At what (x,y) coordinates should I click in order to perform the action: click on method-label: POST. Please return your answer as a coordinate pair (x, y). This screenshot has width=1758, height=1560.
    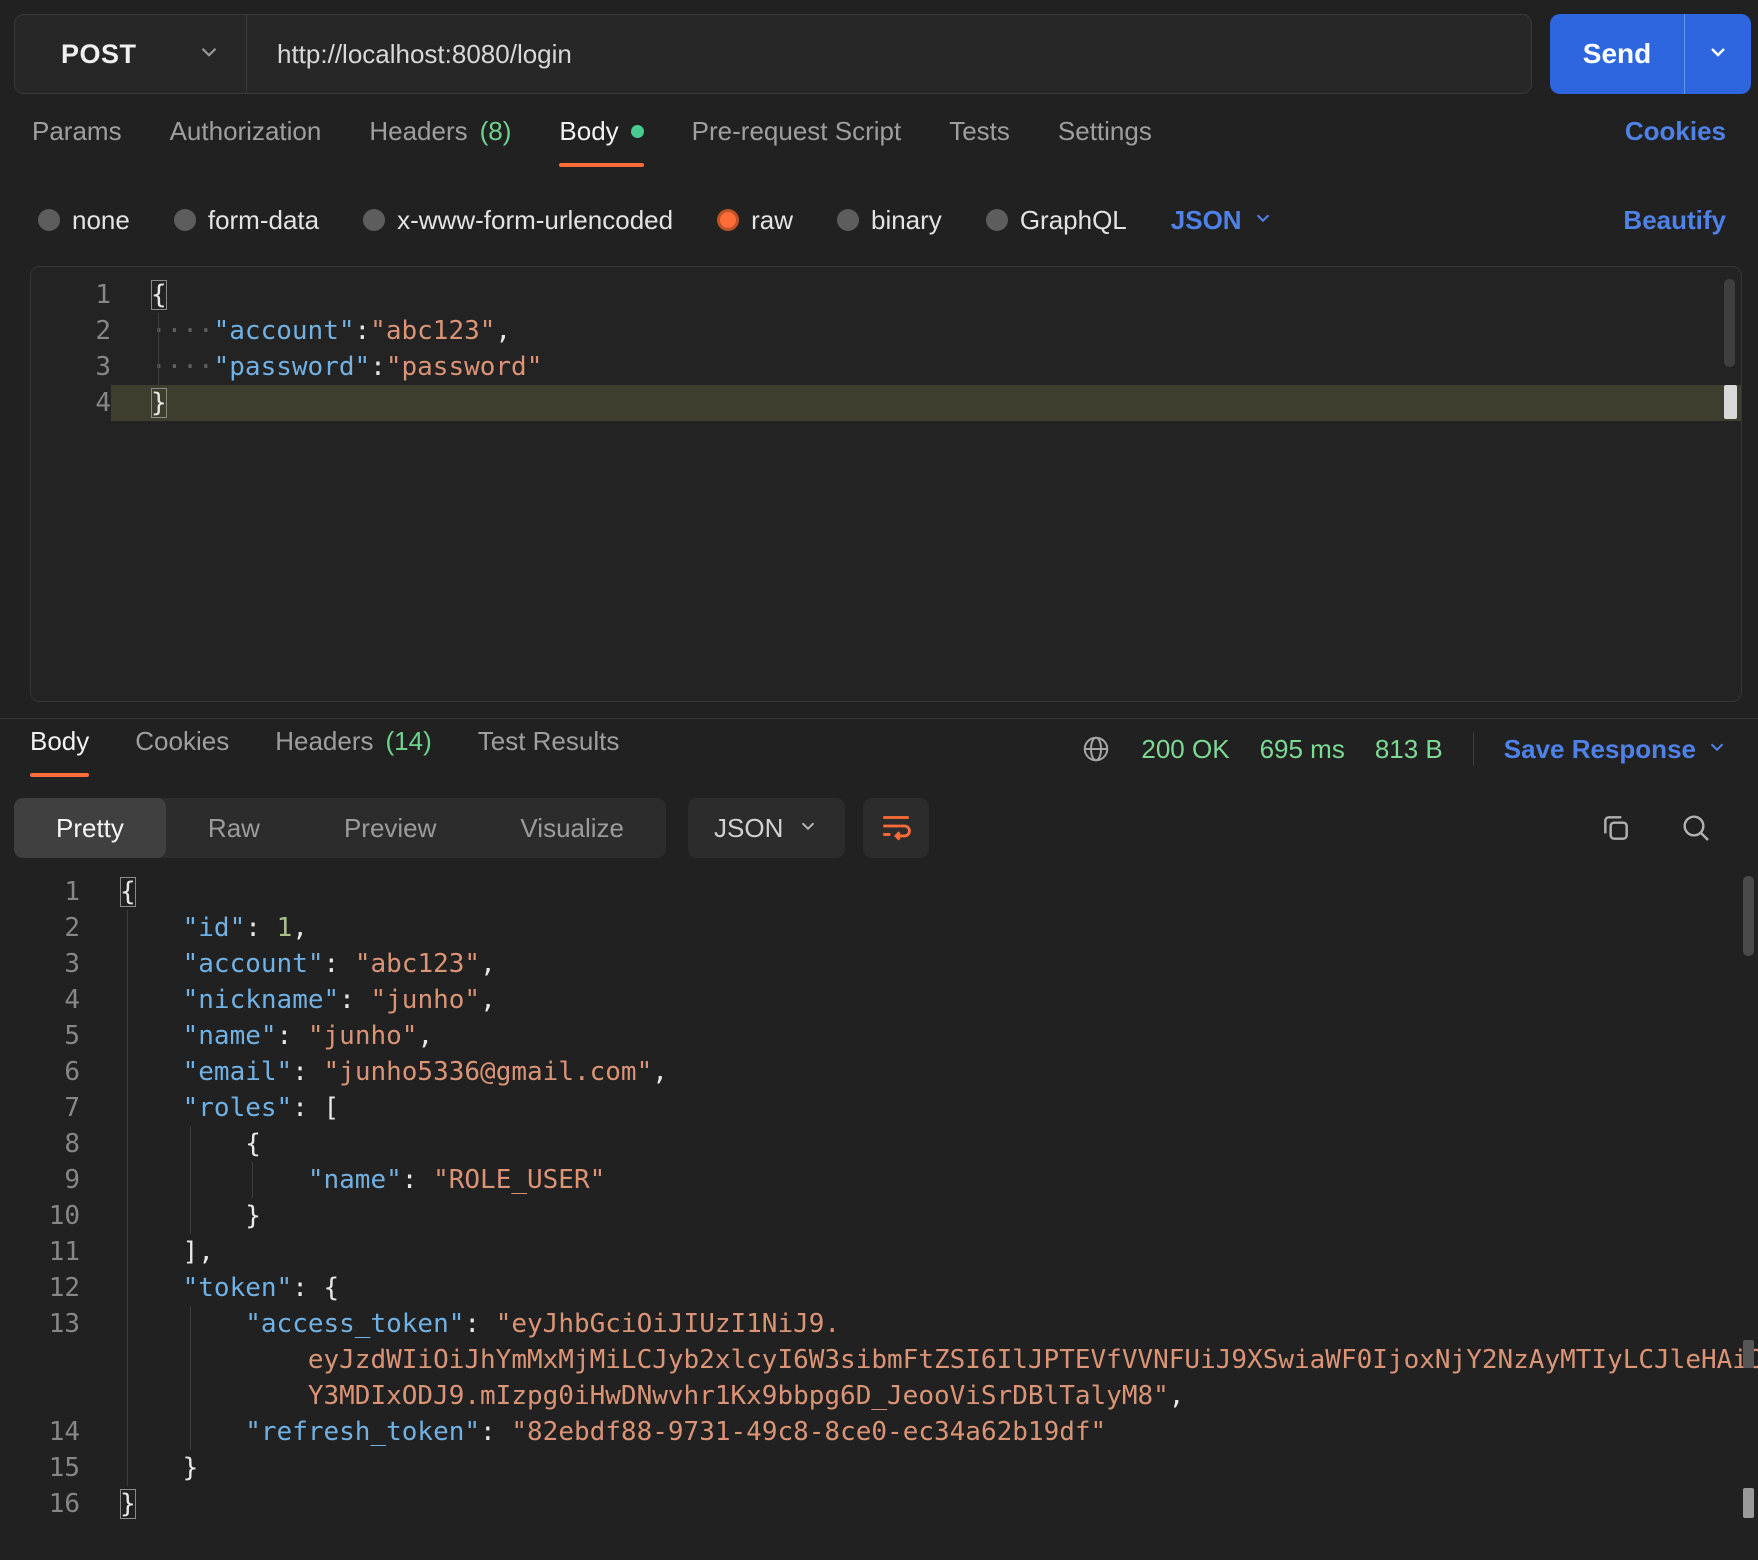
    Looking at the image, I should click on (99, 53).